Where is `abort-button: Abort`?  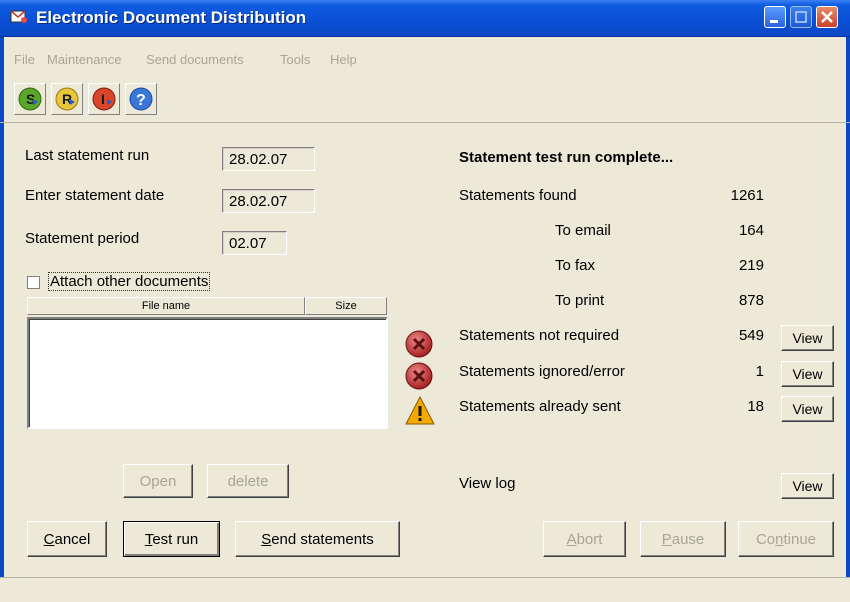 abort-button: Abort is located at coordinates (584, 539).